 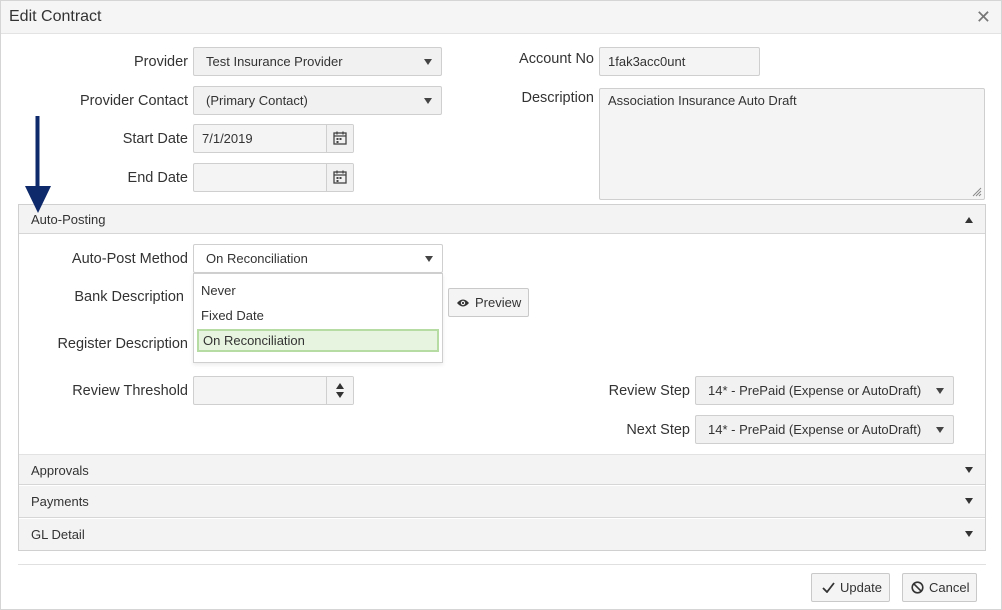 I want to click on description-value: Association Insurance Auto Draft, so click(x=702, y=100).